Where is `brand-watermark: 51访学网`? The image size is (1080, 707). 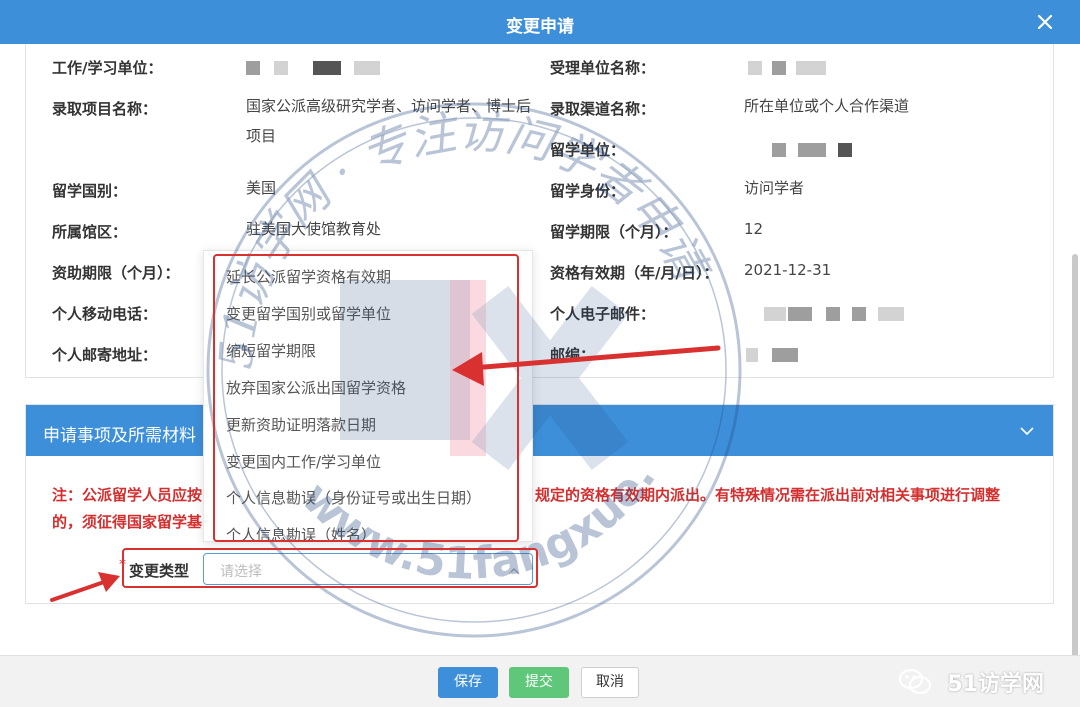
brand-watermark: 51访学网 is located at coordinates (995, 684).